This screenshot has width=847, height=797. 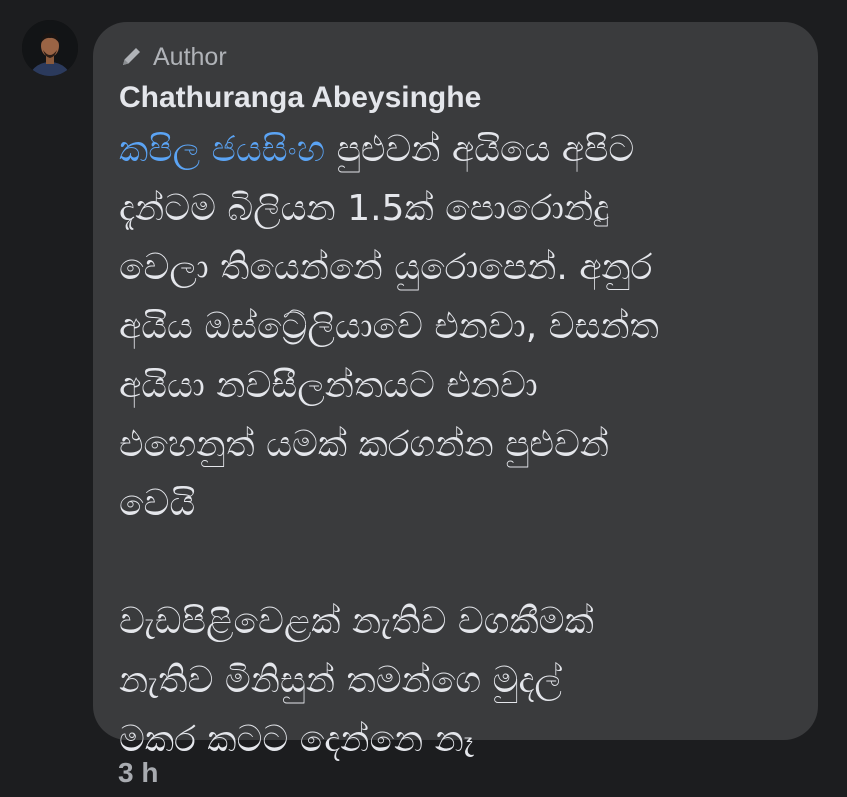 What do you see at coordinates (157, 503) in the screenshot?
I see `comment-line: වෙයි` at bounding box center [157, 503].